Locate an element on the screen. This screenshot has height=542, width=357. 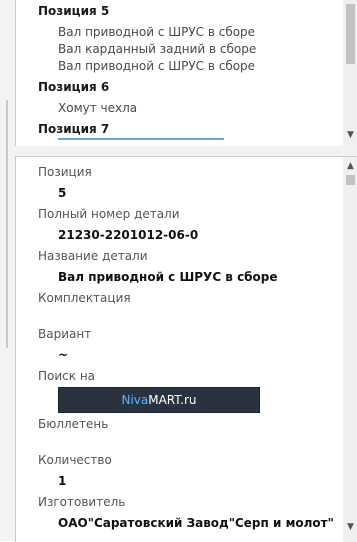
position-label: Позиция is located at coordinates (65, 172).